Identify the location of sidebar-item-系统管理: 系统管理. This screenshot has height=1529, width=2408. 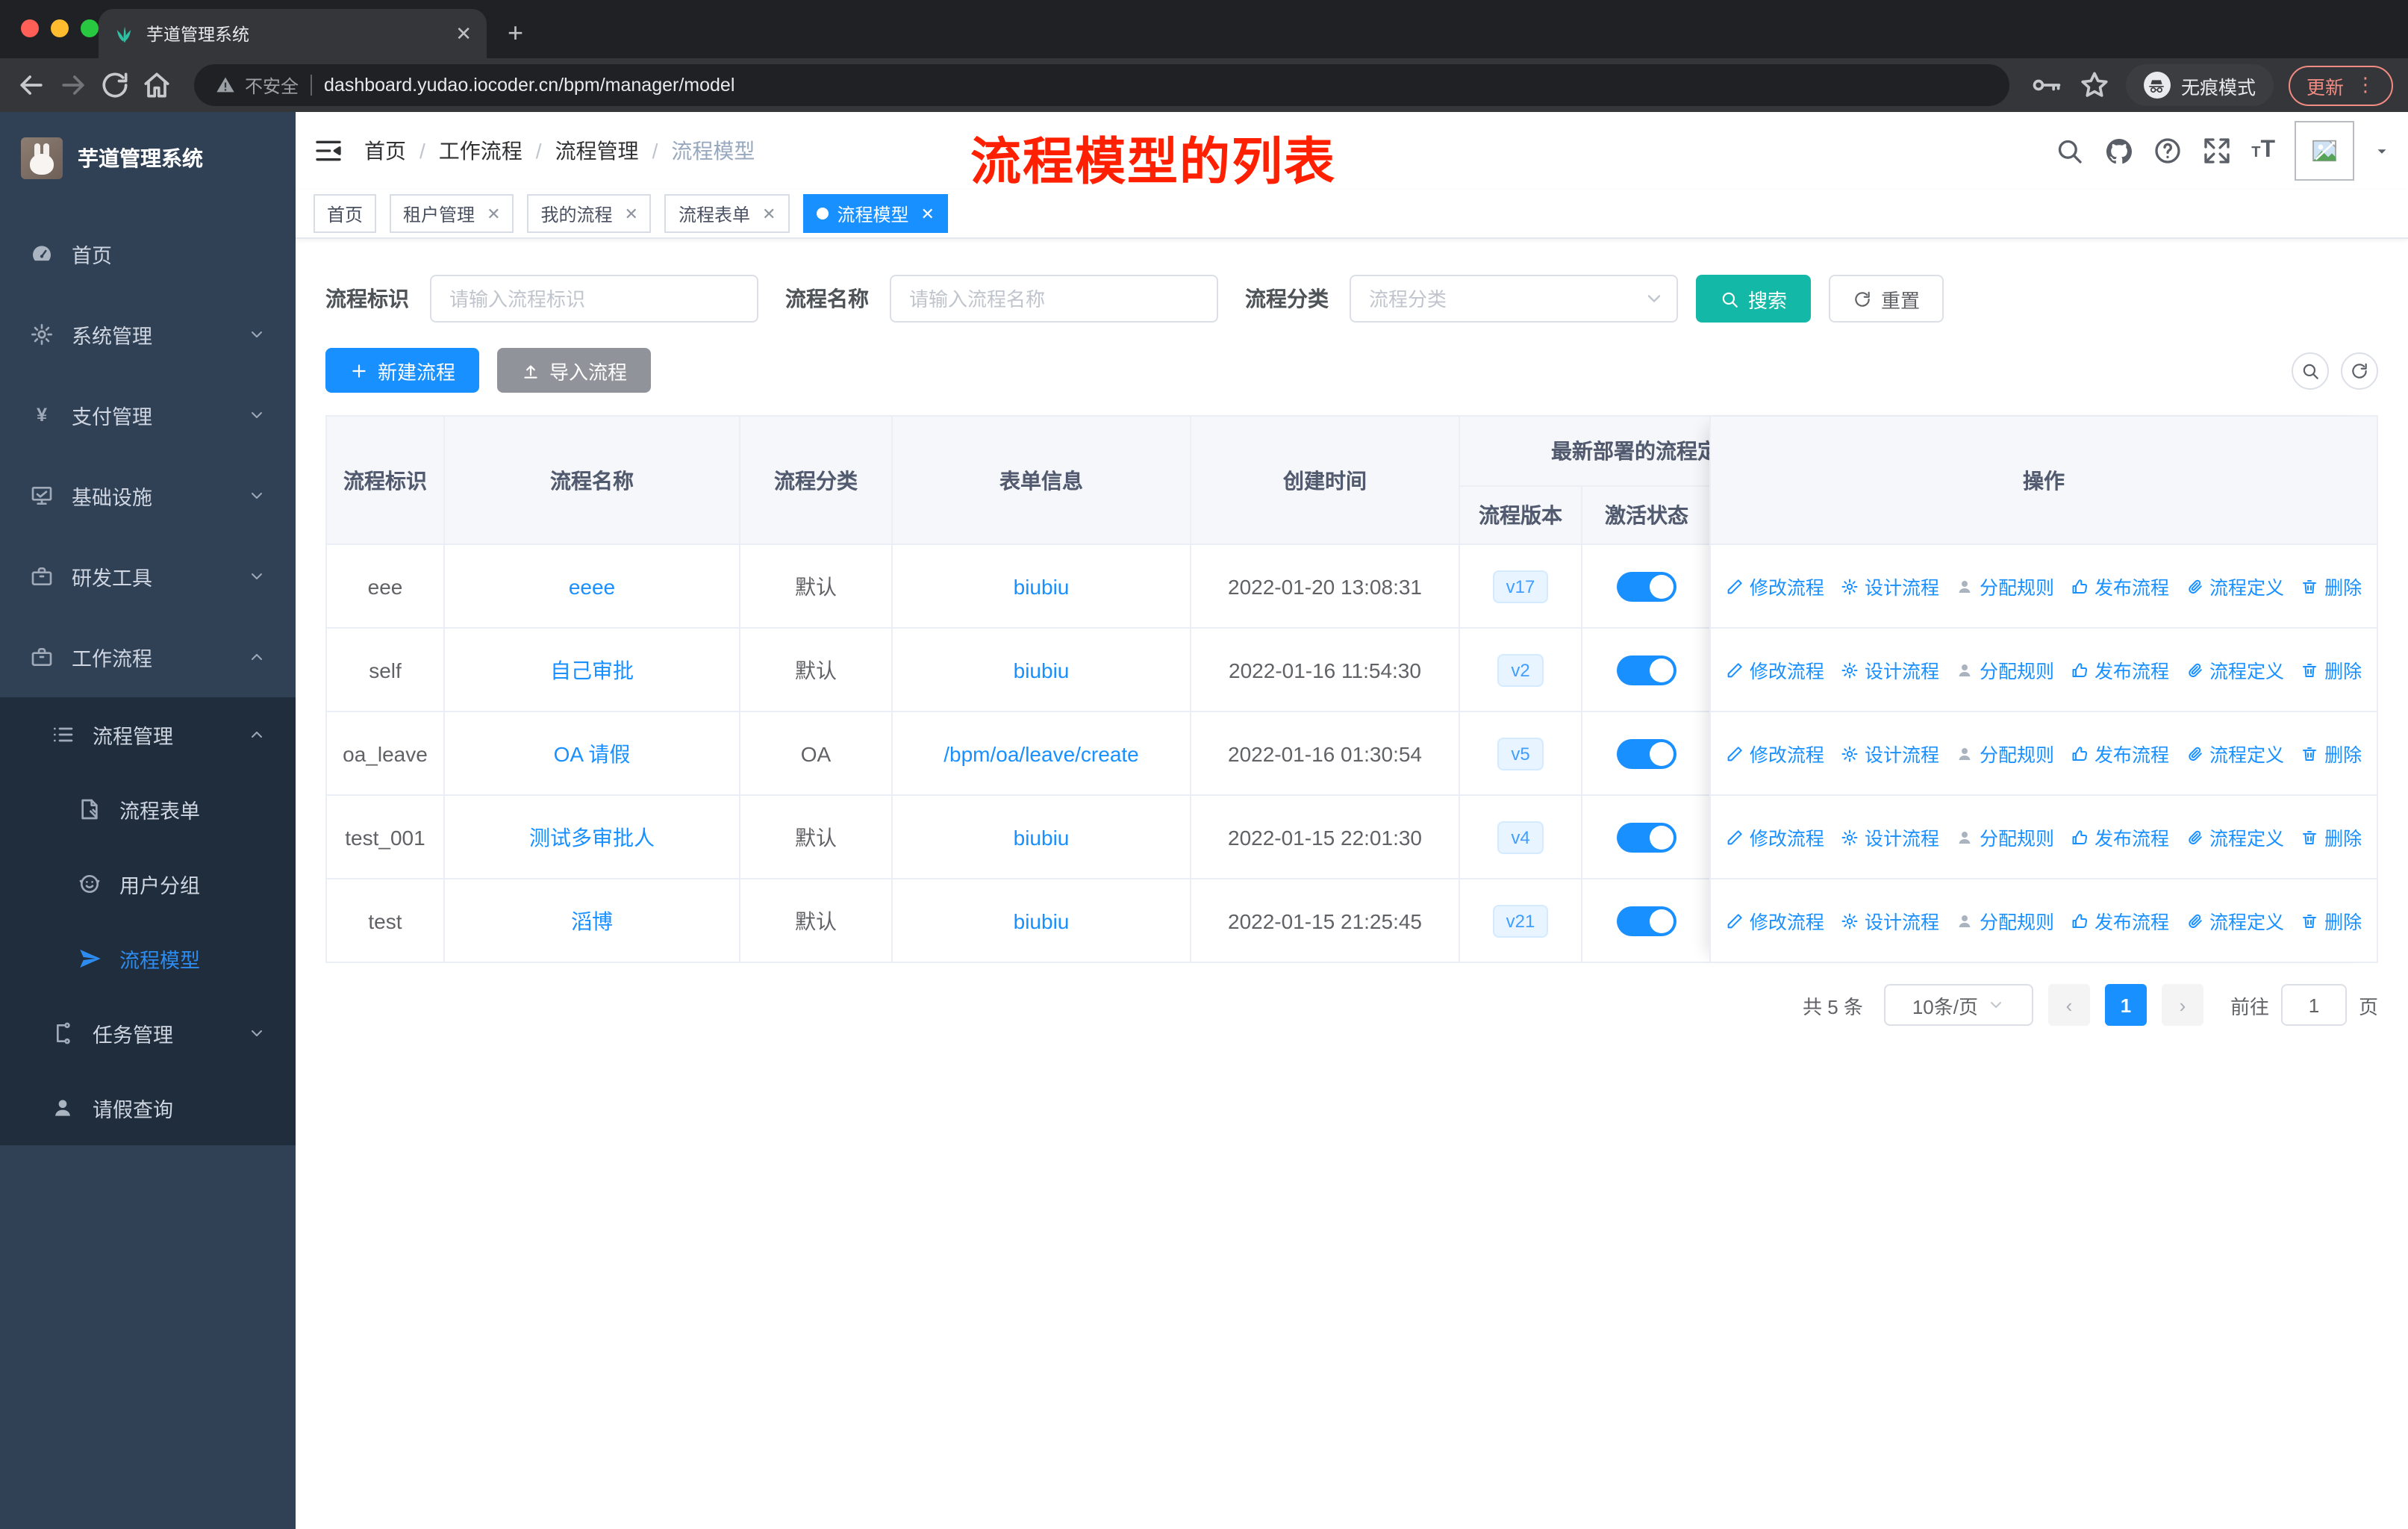
(148, 334).